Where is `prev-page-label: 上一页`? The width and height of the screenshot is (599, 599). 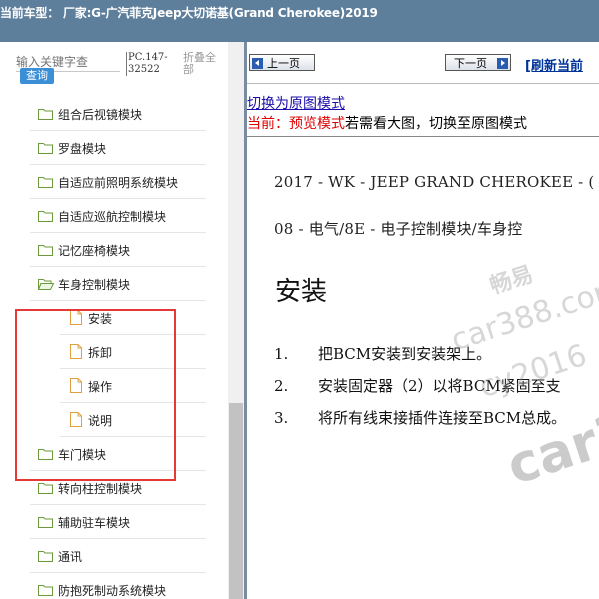
prev-page-label: 上一页 is located at coordinates (283, 63).